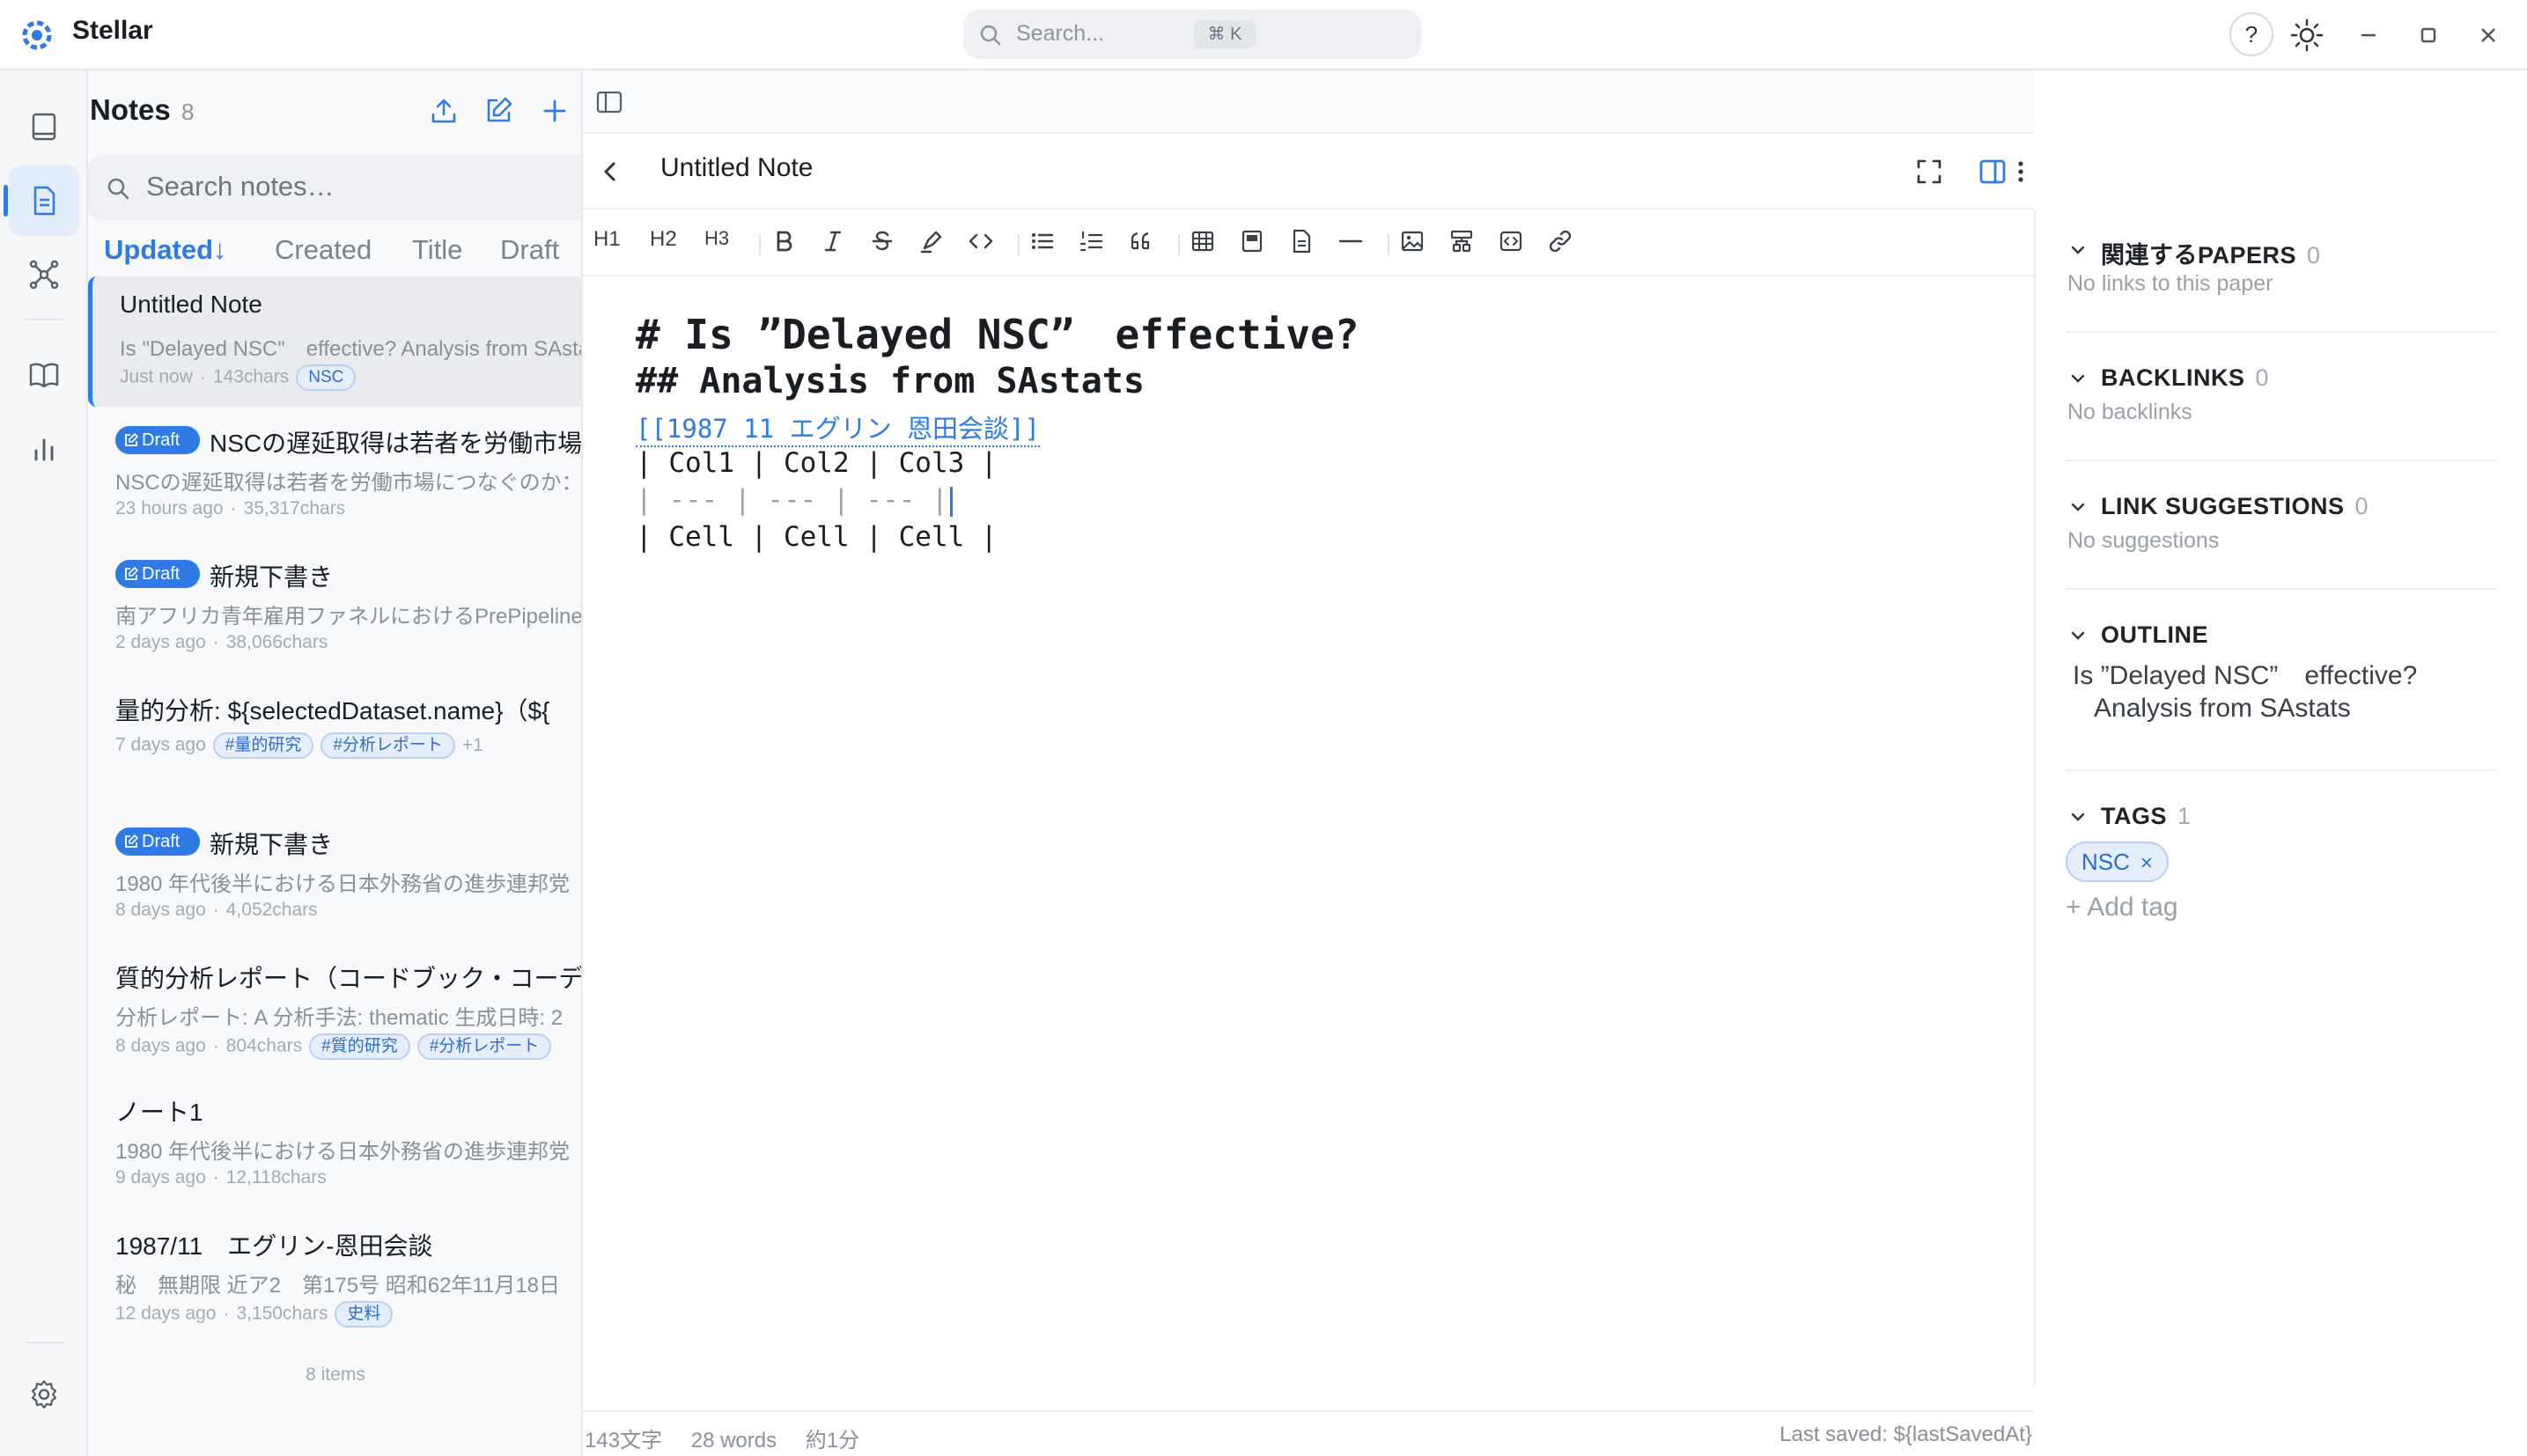 This screenshot has height=1456, width=2527. I want to click on heading1-button: H1, so click(607, 243).